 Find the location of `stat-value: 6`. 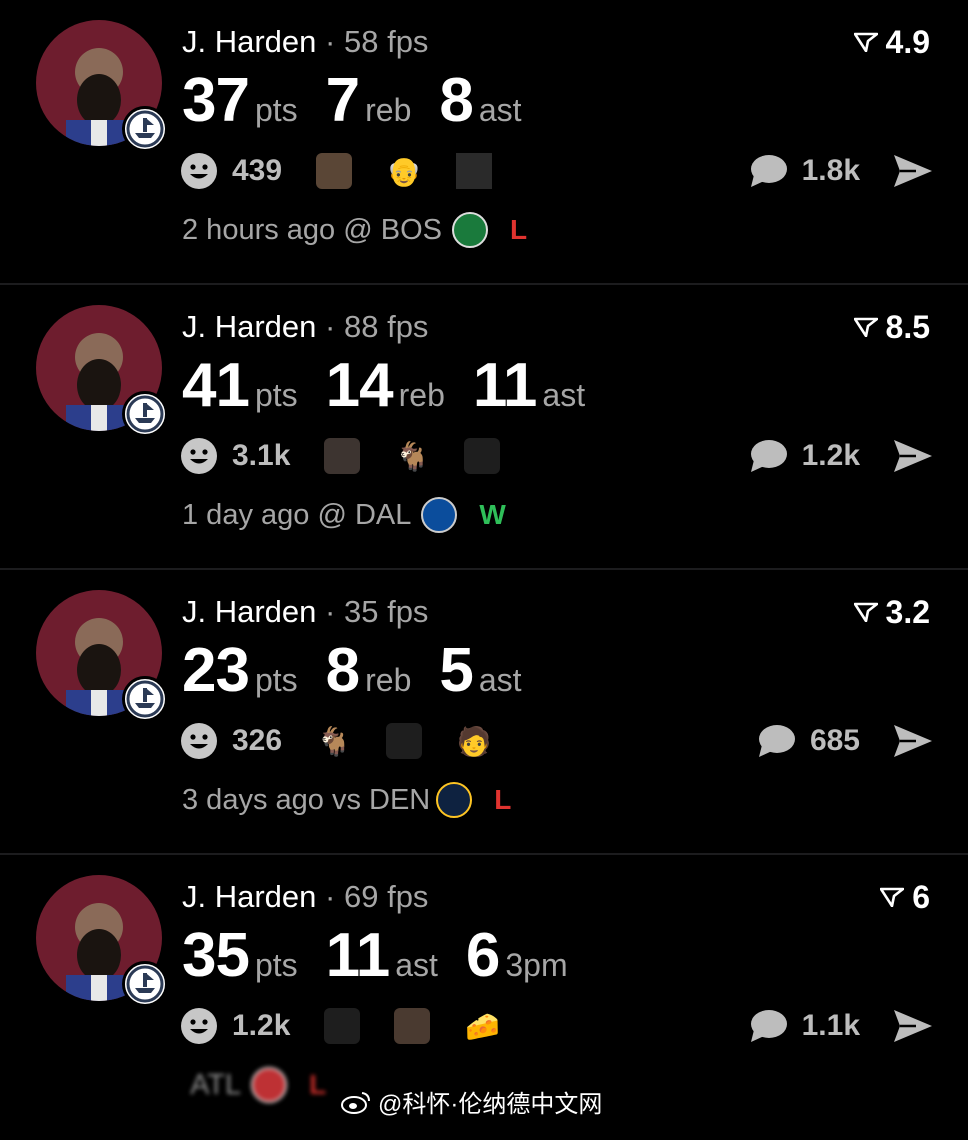

stat-value: 6 is located at coordinates (482, 955).